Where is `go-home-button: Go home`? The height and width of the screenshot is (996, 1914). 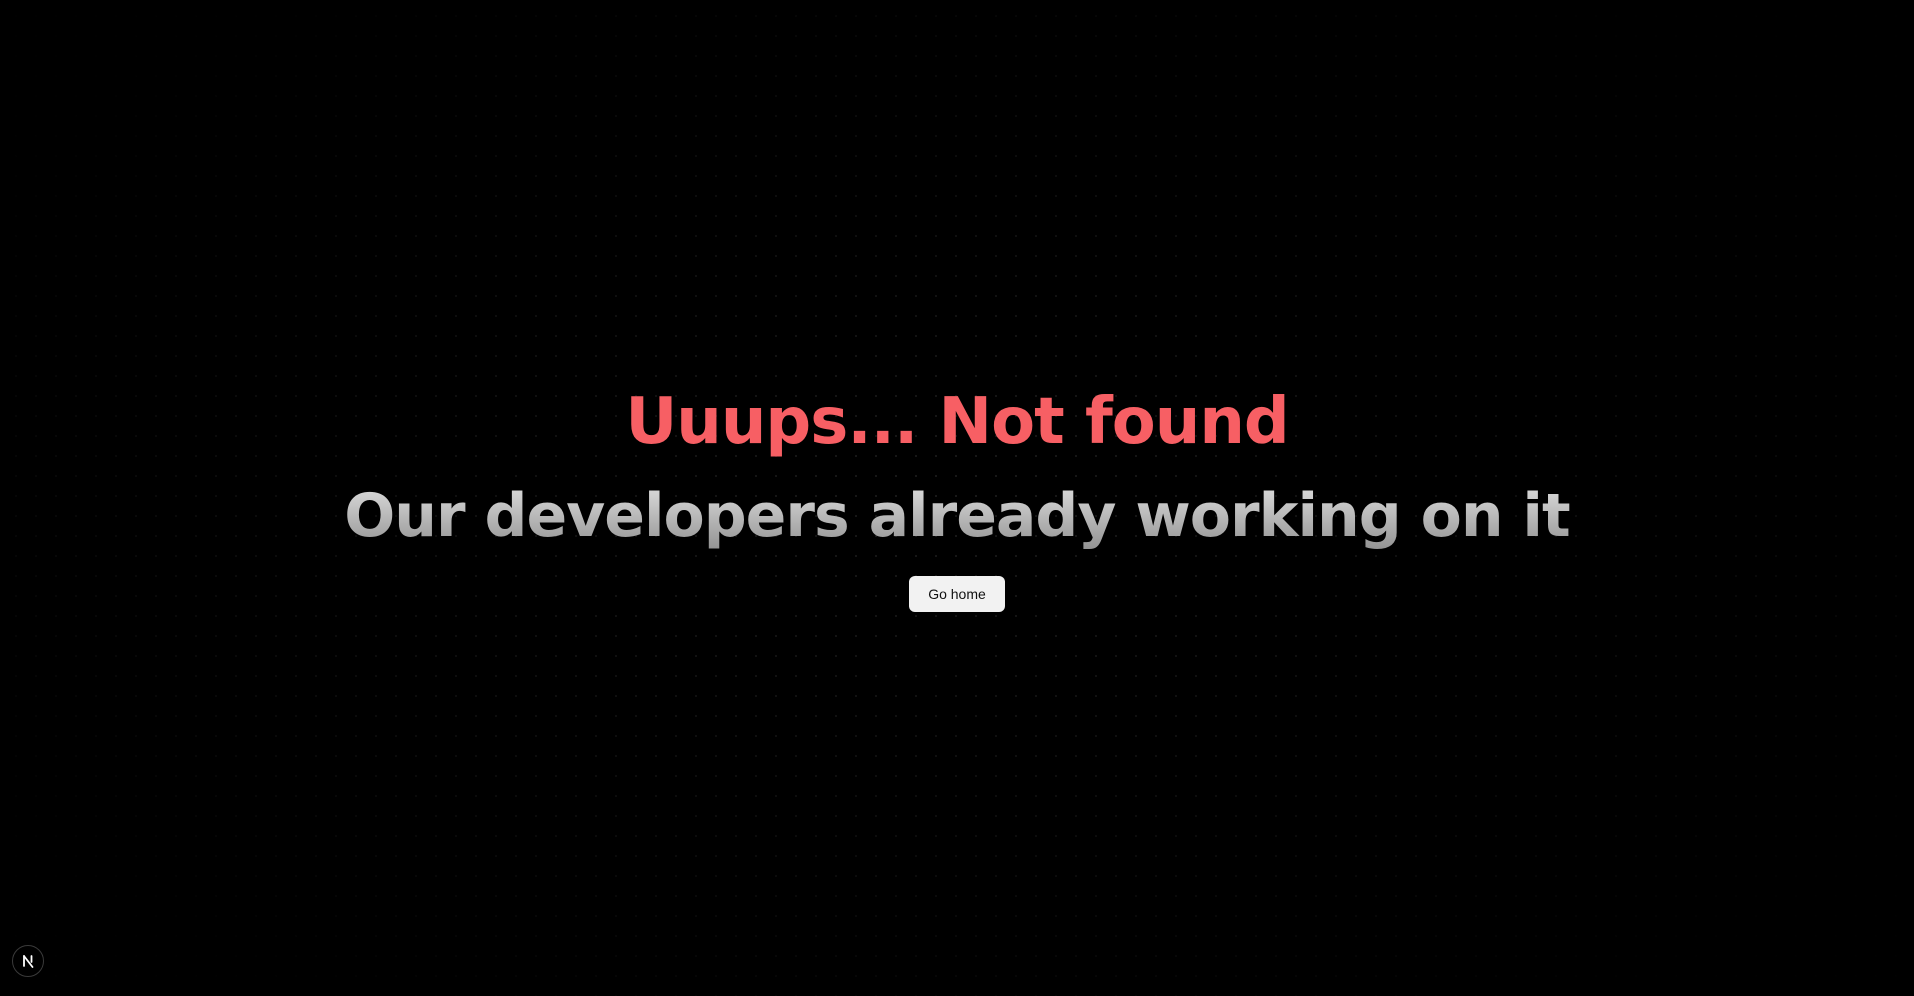
go-home-button: Go home is located at coordinates (957, 594).